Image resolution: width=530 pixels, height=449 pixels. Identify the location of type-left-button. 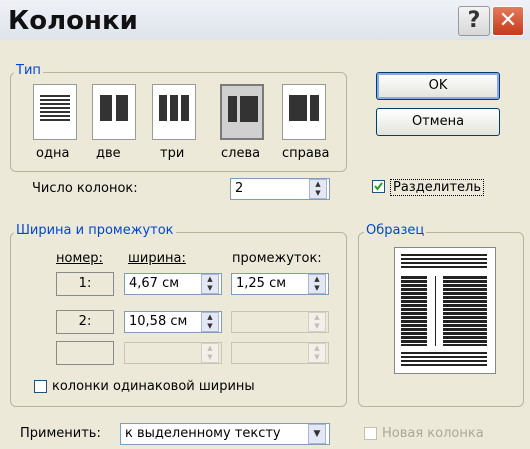
(242, 112).